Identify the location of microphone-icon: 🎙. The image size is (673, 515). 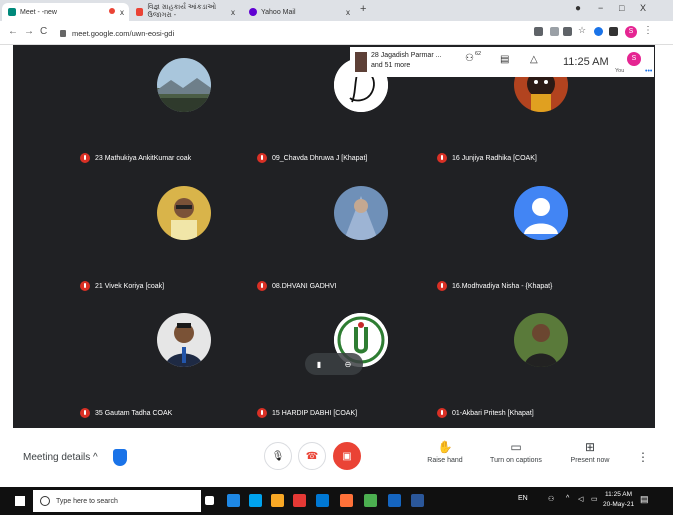
(278, 456).